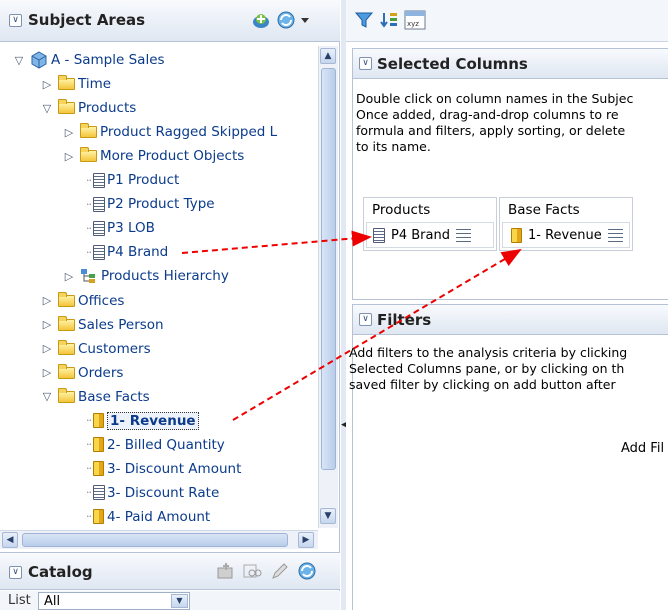 The image size is (668, 610). I want to click on tree-item-products: ▽ Products, so click(88, 108).